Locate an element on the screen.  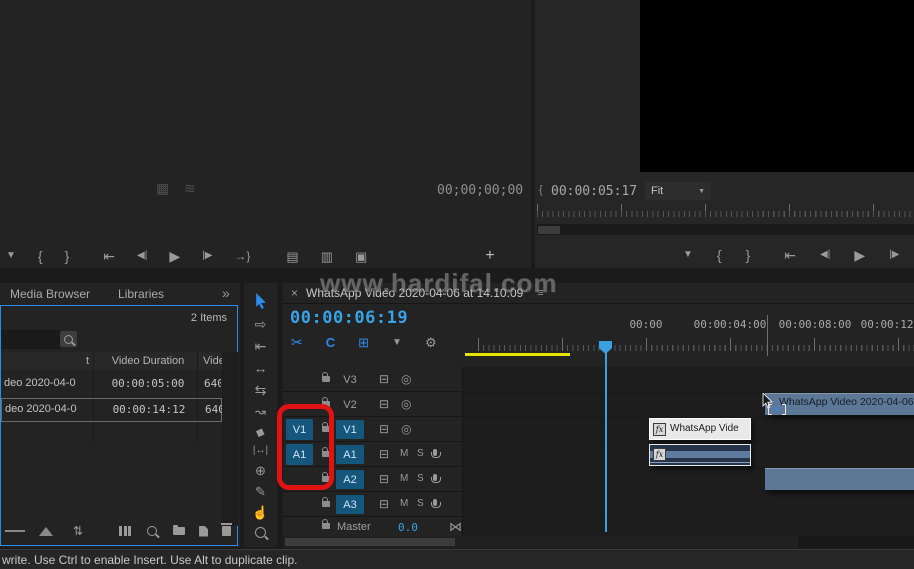
track-label-v3: V3 is located at coordinates (350, 379).